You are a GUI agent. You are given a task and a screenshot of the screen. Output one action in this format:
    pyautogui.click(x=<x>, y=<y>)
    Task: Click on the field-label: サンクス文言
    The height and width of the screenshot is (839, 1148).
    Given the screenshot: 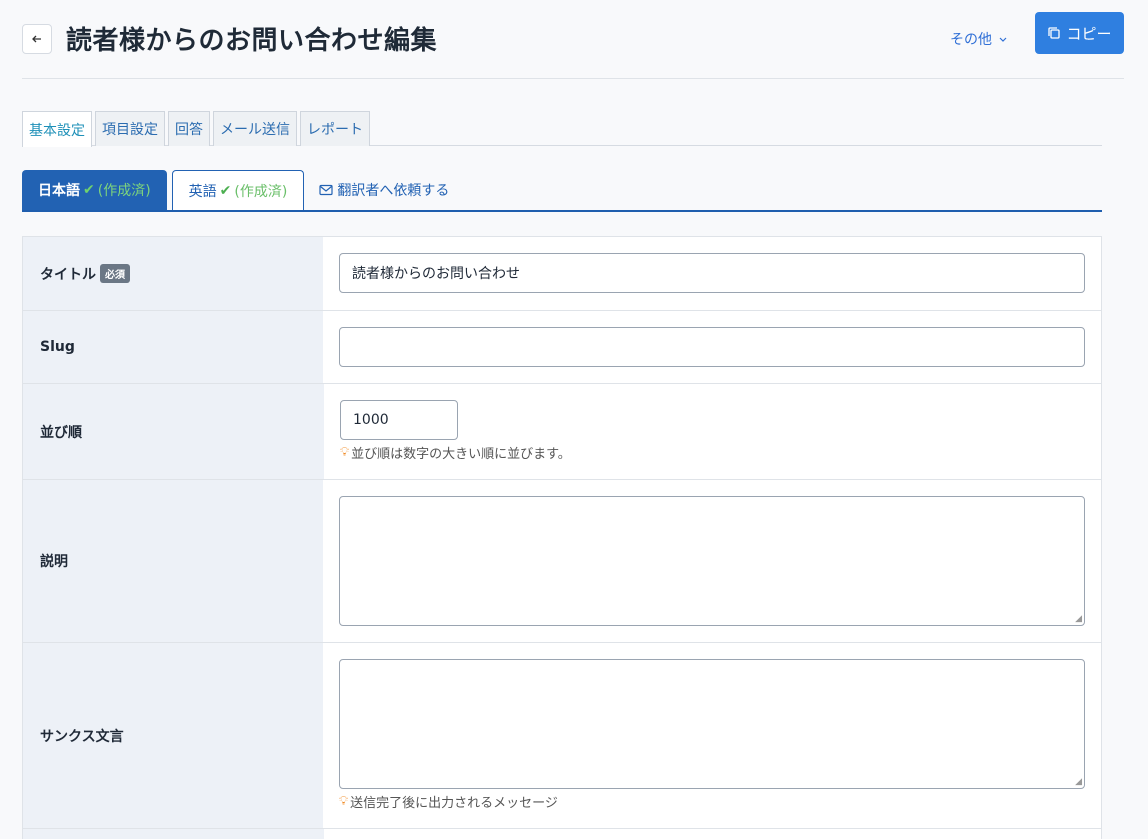 What is the action you would take?
    pyautogui.click(x=173, y=735)
    